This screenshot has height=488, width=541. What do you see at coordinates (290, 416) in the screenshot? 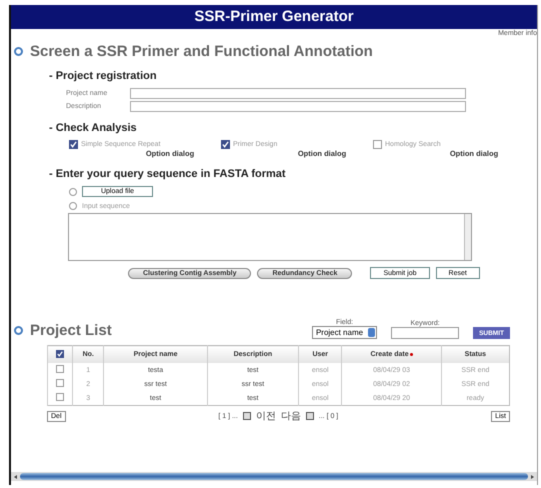
I see `next-link: 다음` at bounding box center [290, 416].